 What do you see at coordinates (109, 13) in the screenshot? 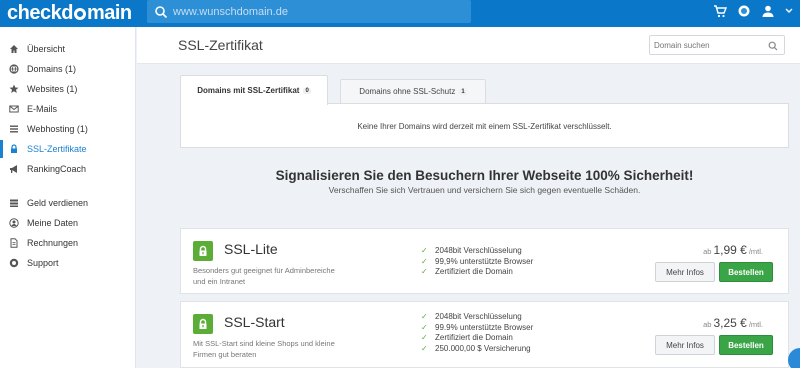
I see `logo-text-end: main` at bounding box center [109, 13].